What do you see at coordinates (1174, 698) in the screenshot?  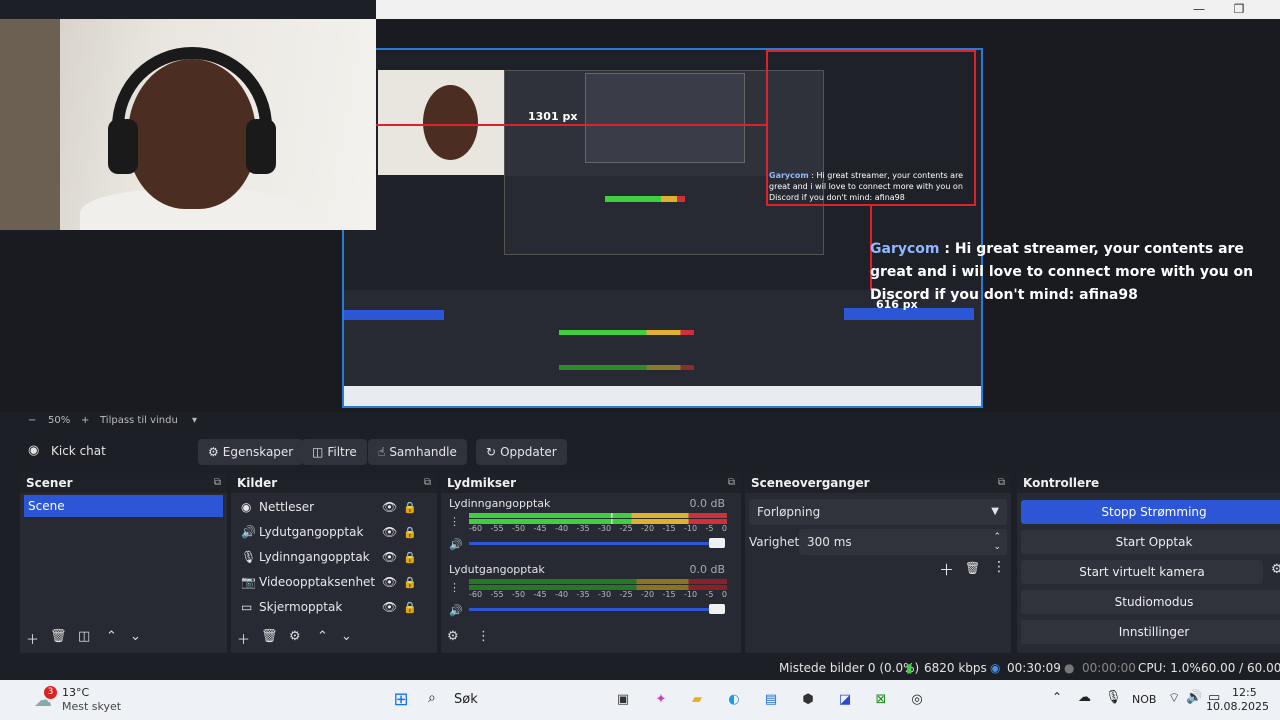 I see `wifi-icon: ⌔` at bounding box center [1174, 698].